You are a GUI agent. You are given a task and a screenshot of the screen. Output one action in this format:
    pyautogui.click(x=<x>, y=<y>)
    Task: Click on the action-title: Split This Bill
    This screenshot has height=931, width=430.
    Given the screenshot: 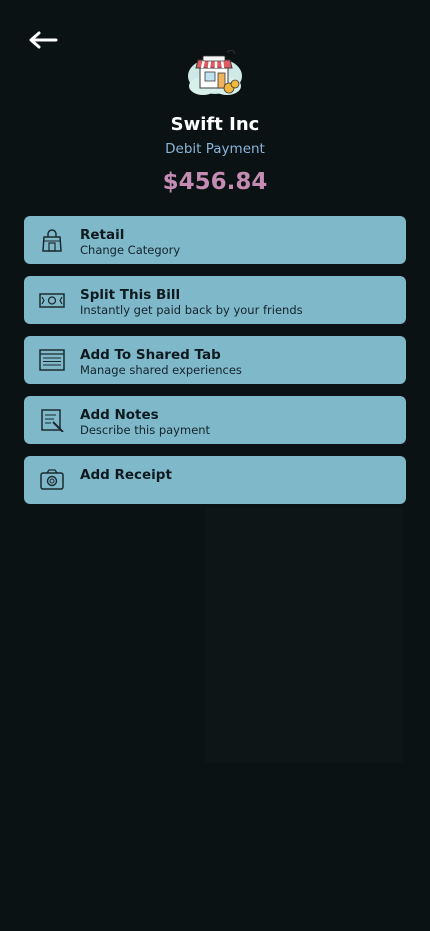 What is the action you would take?
    pyautogui.click(x=130, y=295)
    